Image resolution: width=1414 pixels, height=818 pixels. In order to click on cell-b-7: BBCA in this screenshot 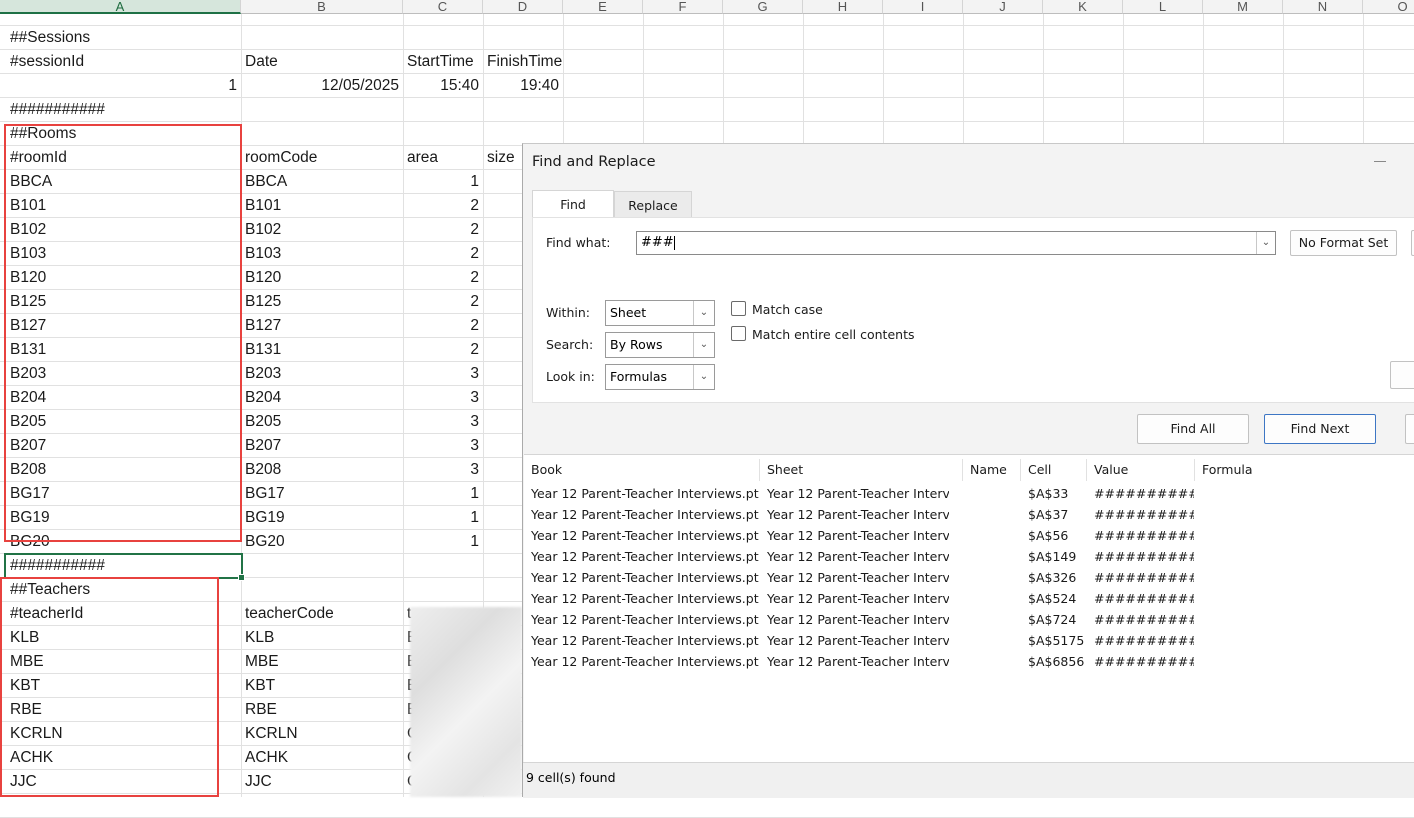, I will do `click(322, 182)`.